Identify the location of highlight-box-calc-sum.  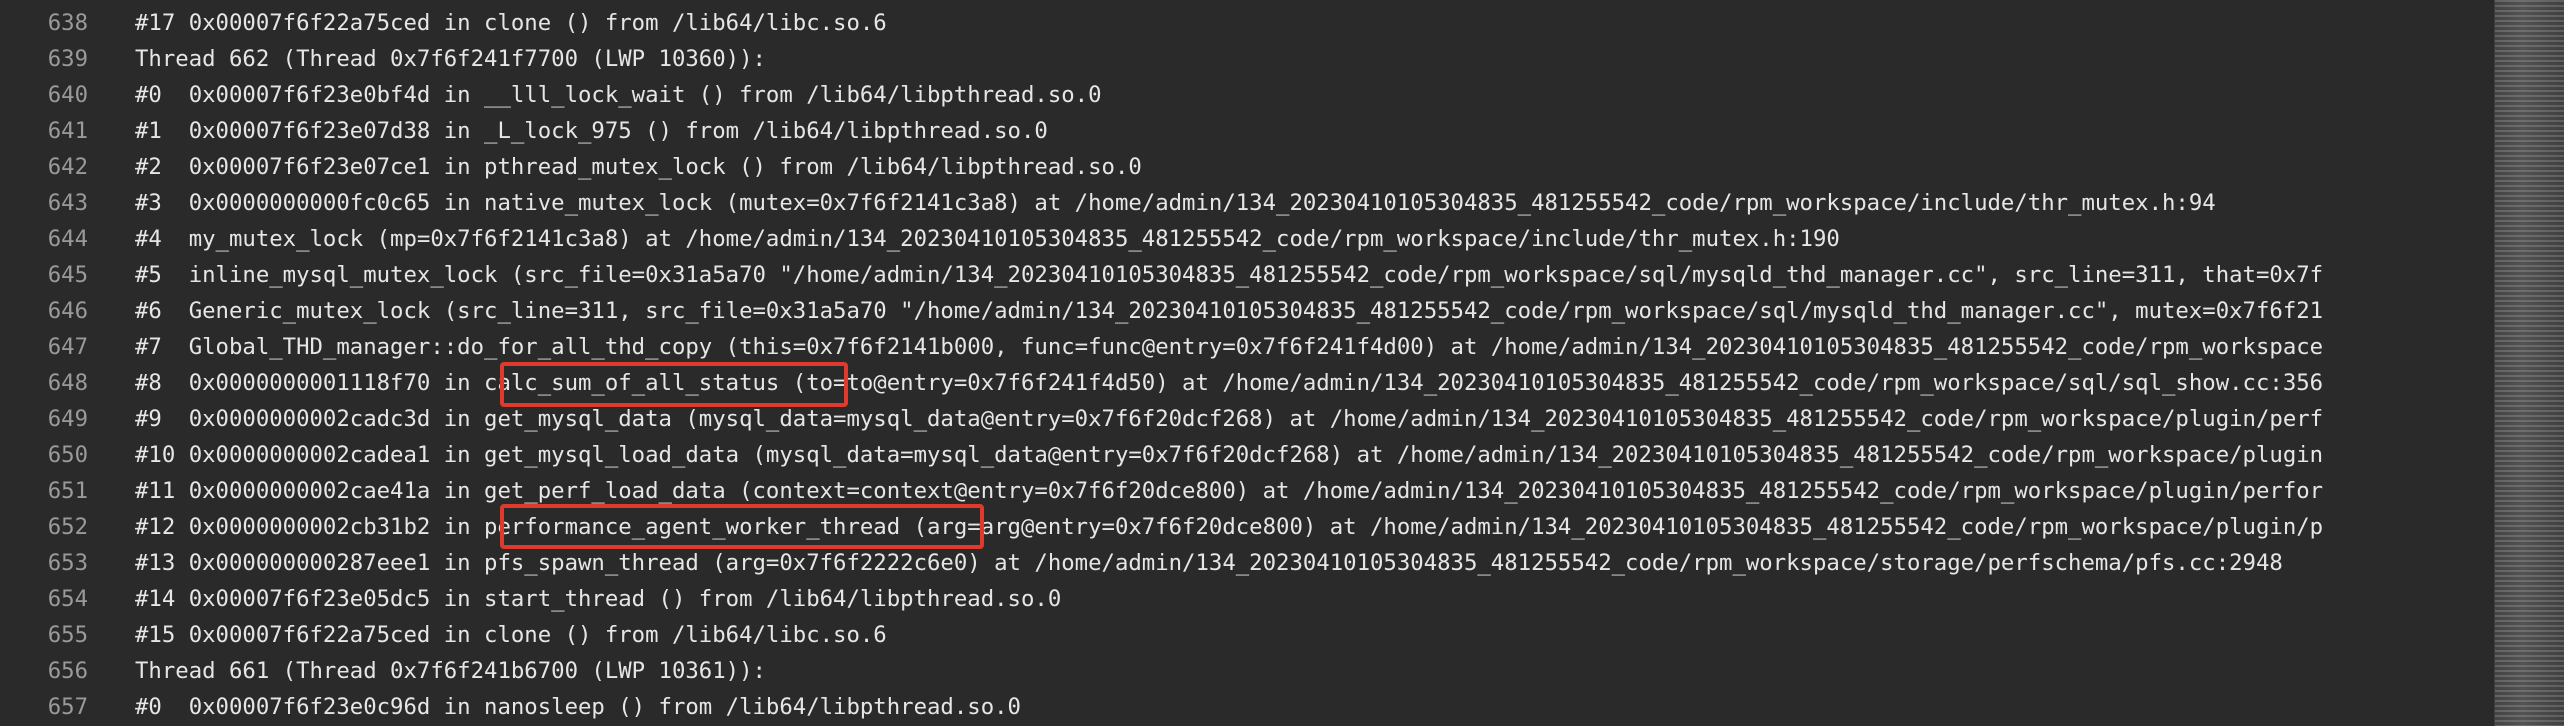
(674, 384).